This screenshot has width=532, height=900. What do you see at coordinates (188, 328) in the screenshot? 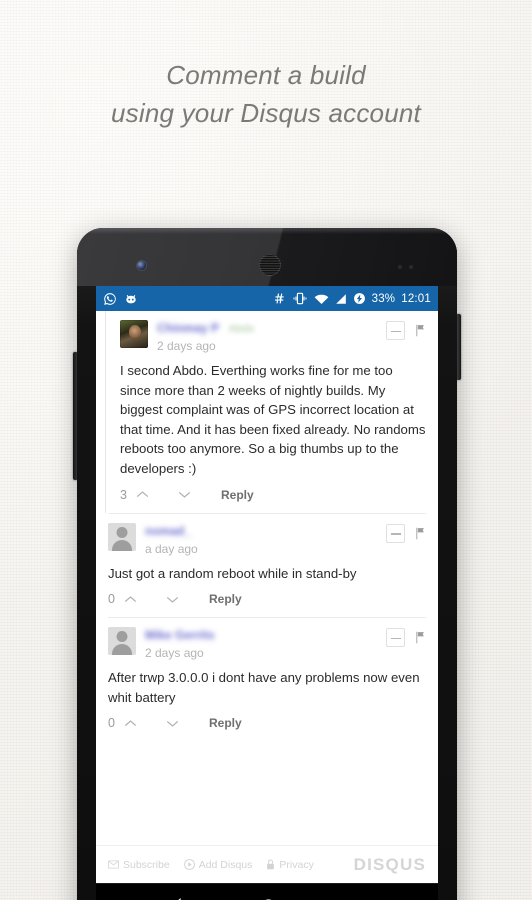
I see `comment-author: Chinmay P` at bounding box center [188, 328].